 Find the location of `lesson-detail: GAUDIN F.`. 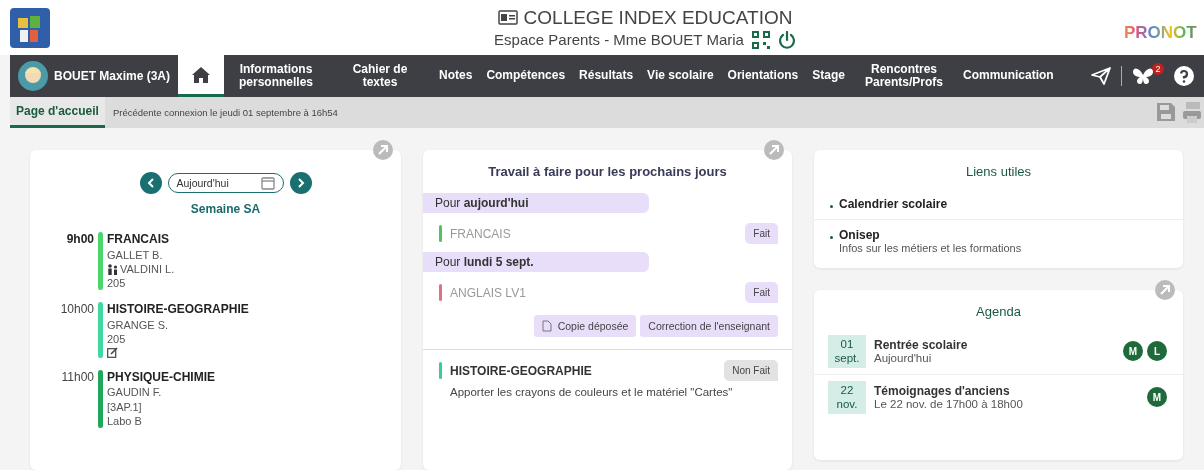

lesson-detail: GAUDIN F. is located at coordinates (134, 392).